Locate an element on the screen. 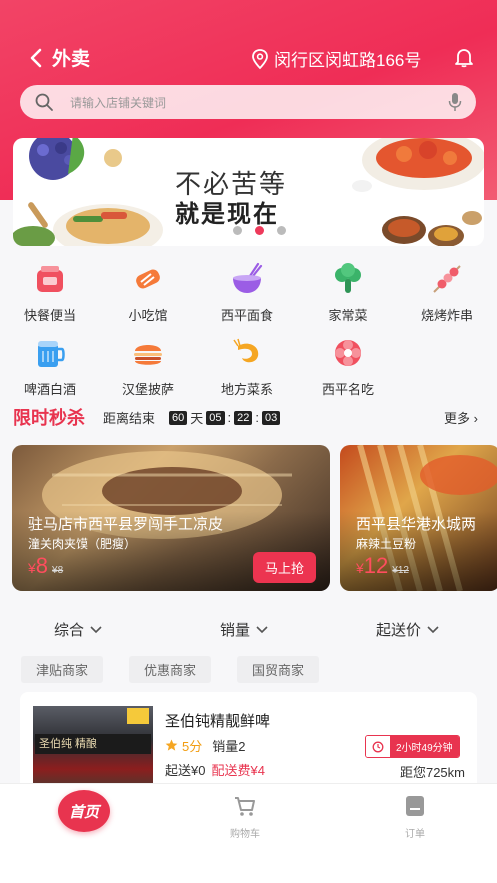 The height and width of the screenshot is (883, 497). deal-price: ¥12 ¥12 is located at coordinates (382, 566).